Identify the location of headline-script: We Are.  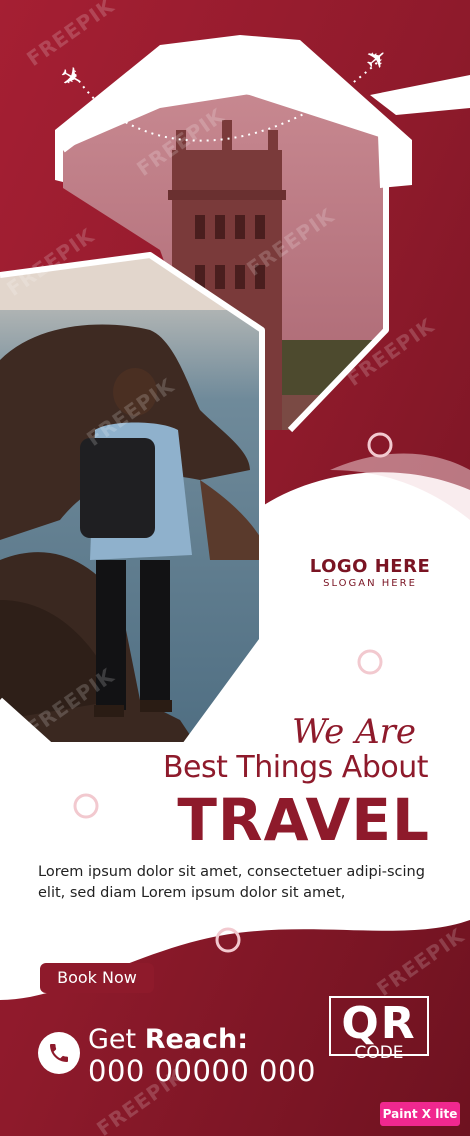
(353, 732).